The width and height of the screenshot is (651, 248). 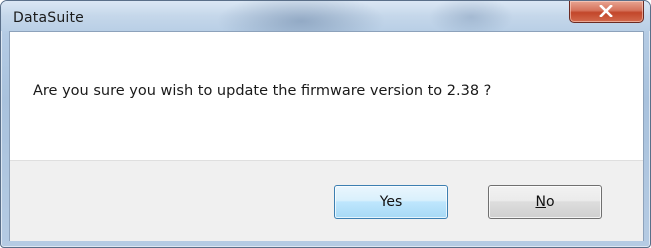 What do you see at coordinates (540, 202) in the screenshot?
I see `no-button-mnemonic: N` at bounding box center [540, 202].